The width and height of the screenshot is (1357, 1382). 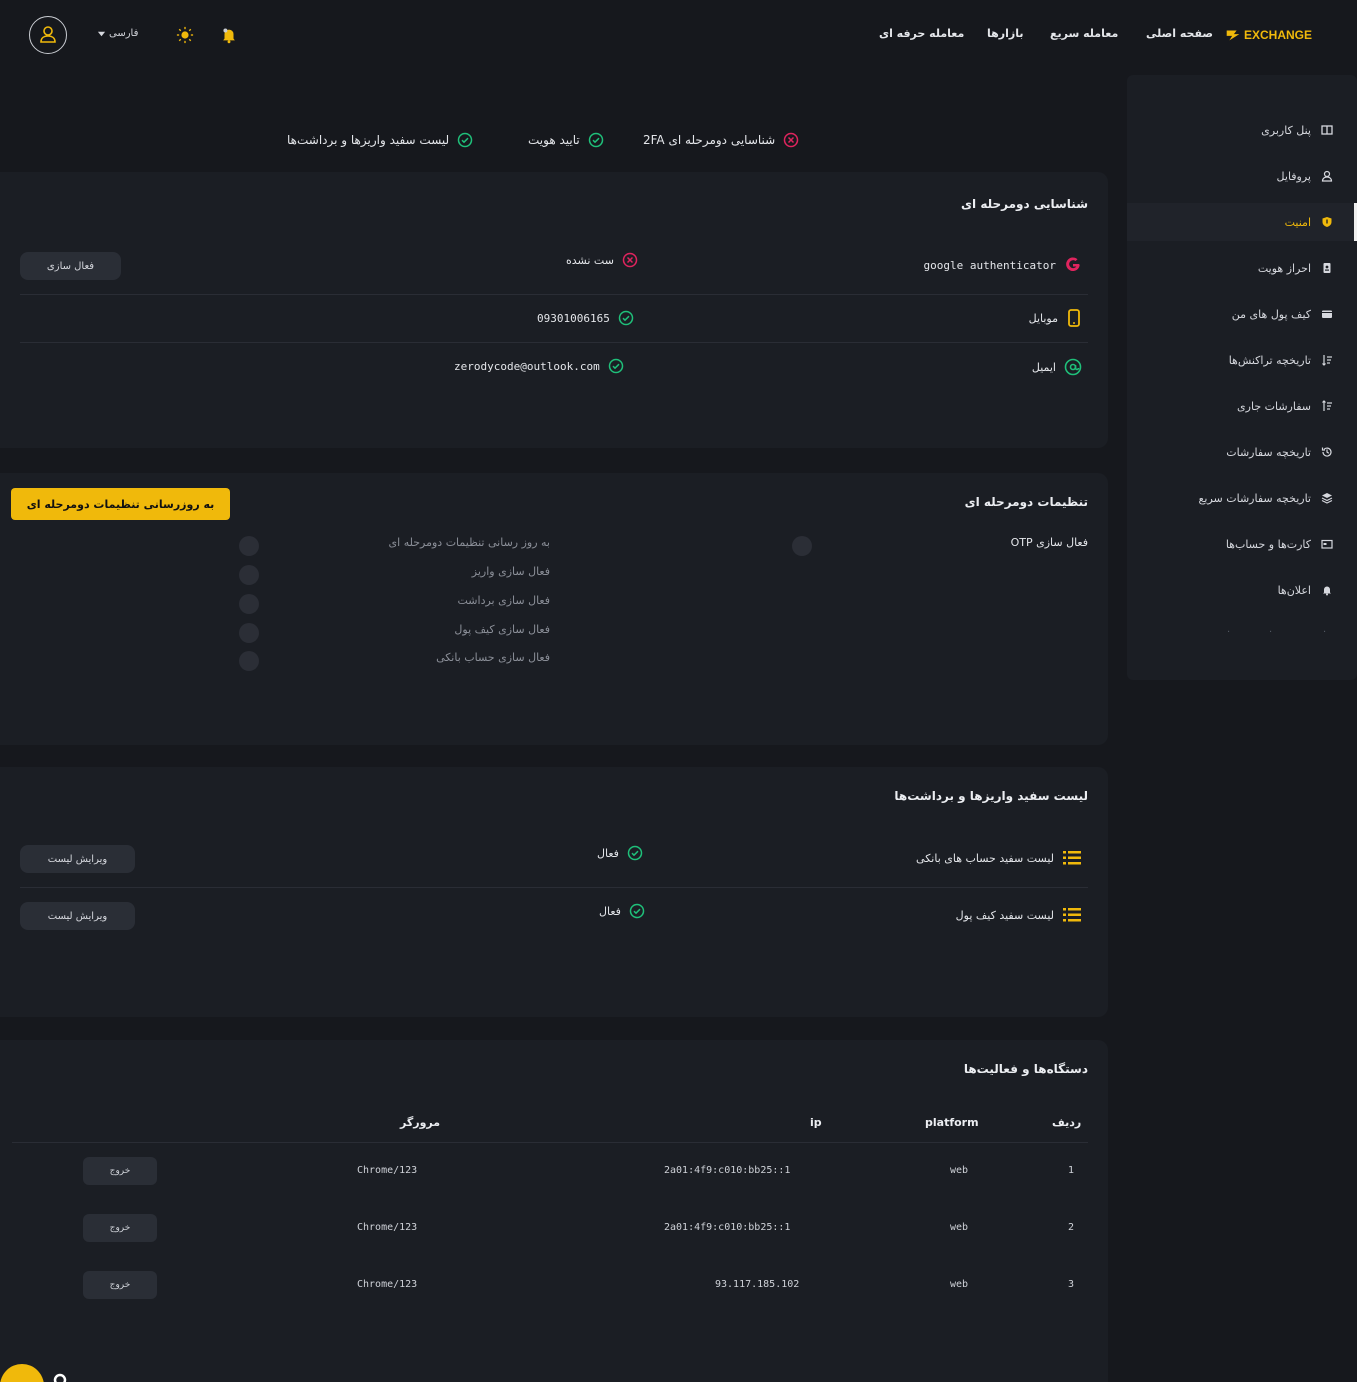 What do you see at coordinates (469, 542) in the screenshot?
I see `option-update-settings: به روز رسانی تنظیمات دومرحله ای` at bounding box center [469, 542].